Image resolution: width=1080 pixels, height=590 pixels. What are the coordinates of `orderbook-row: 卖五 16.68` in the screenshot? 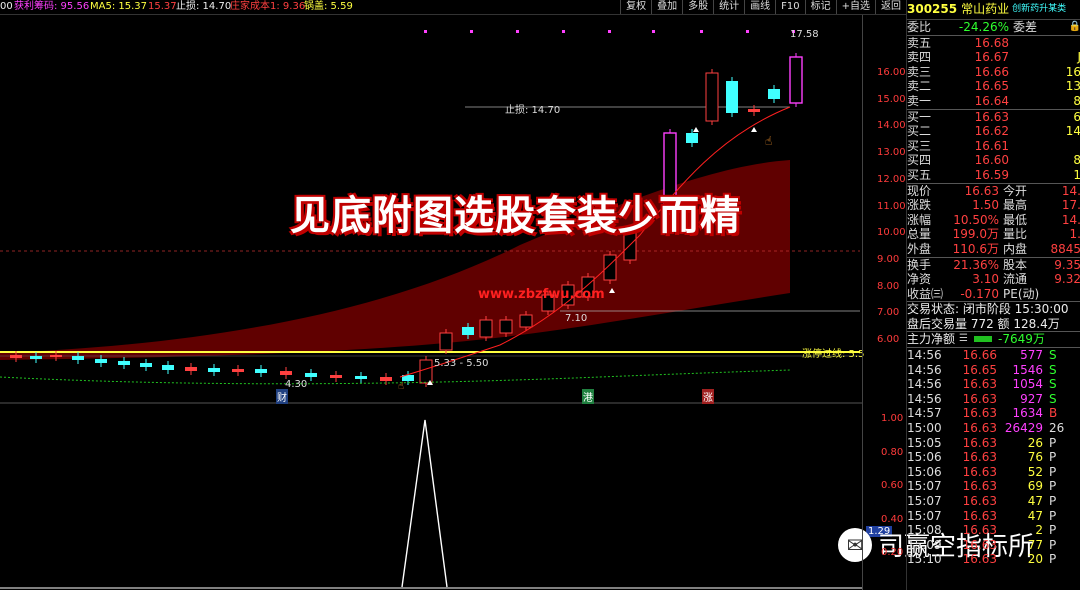 It's located at (993, 43).